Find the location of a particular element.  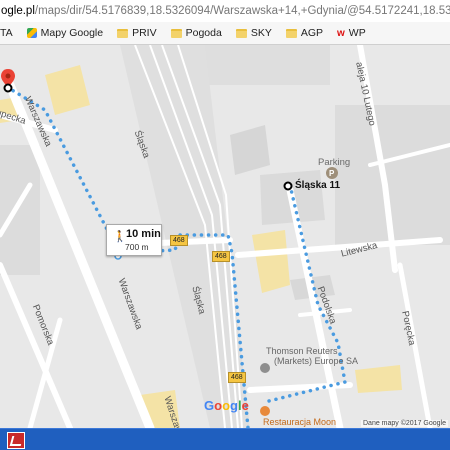

bookmark-pogoda: Pogoda is located at coordinates (196, 33).